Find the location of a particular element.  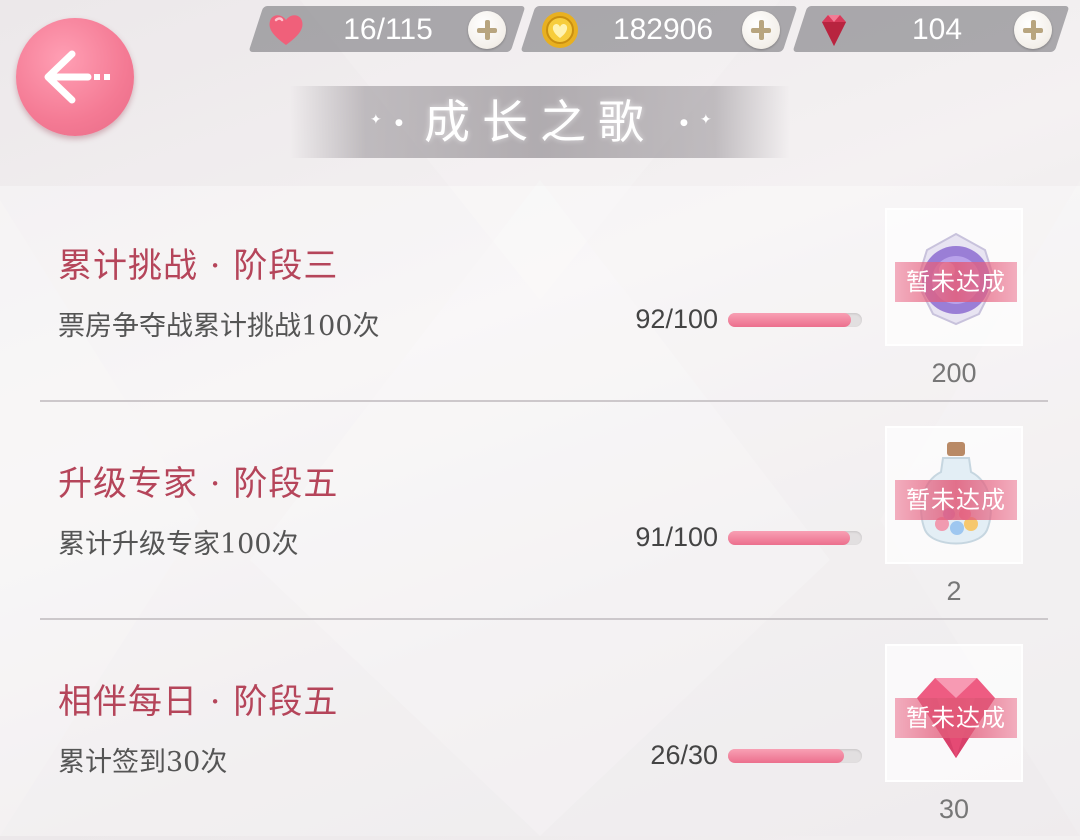

page-title: 成长之歌 is located at coordinates (540, 122).